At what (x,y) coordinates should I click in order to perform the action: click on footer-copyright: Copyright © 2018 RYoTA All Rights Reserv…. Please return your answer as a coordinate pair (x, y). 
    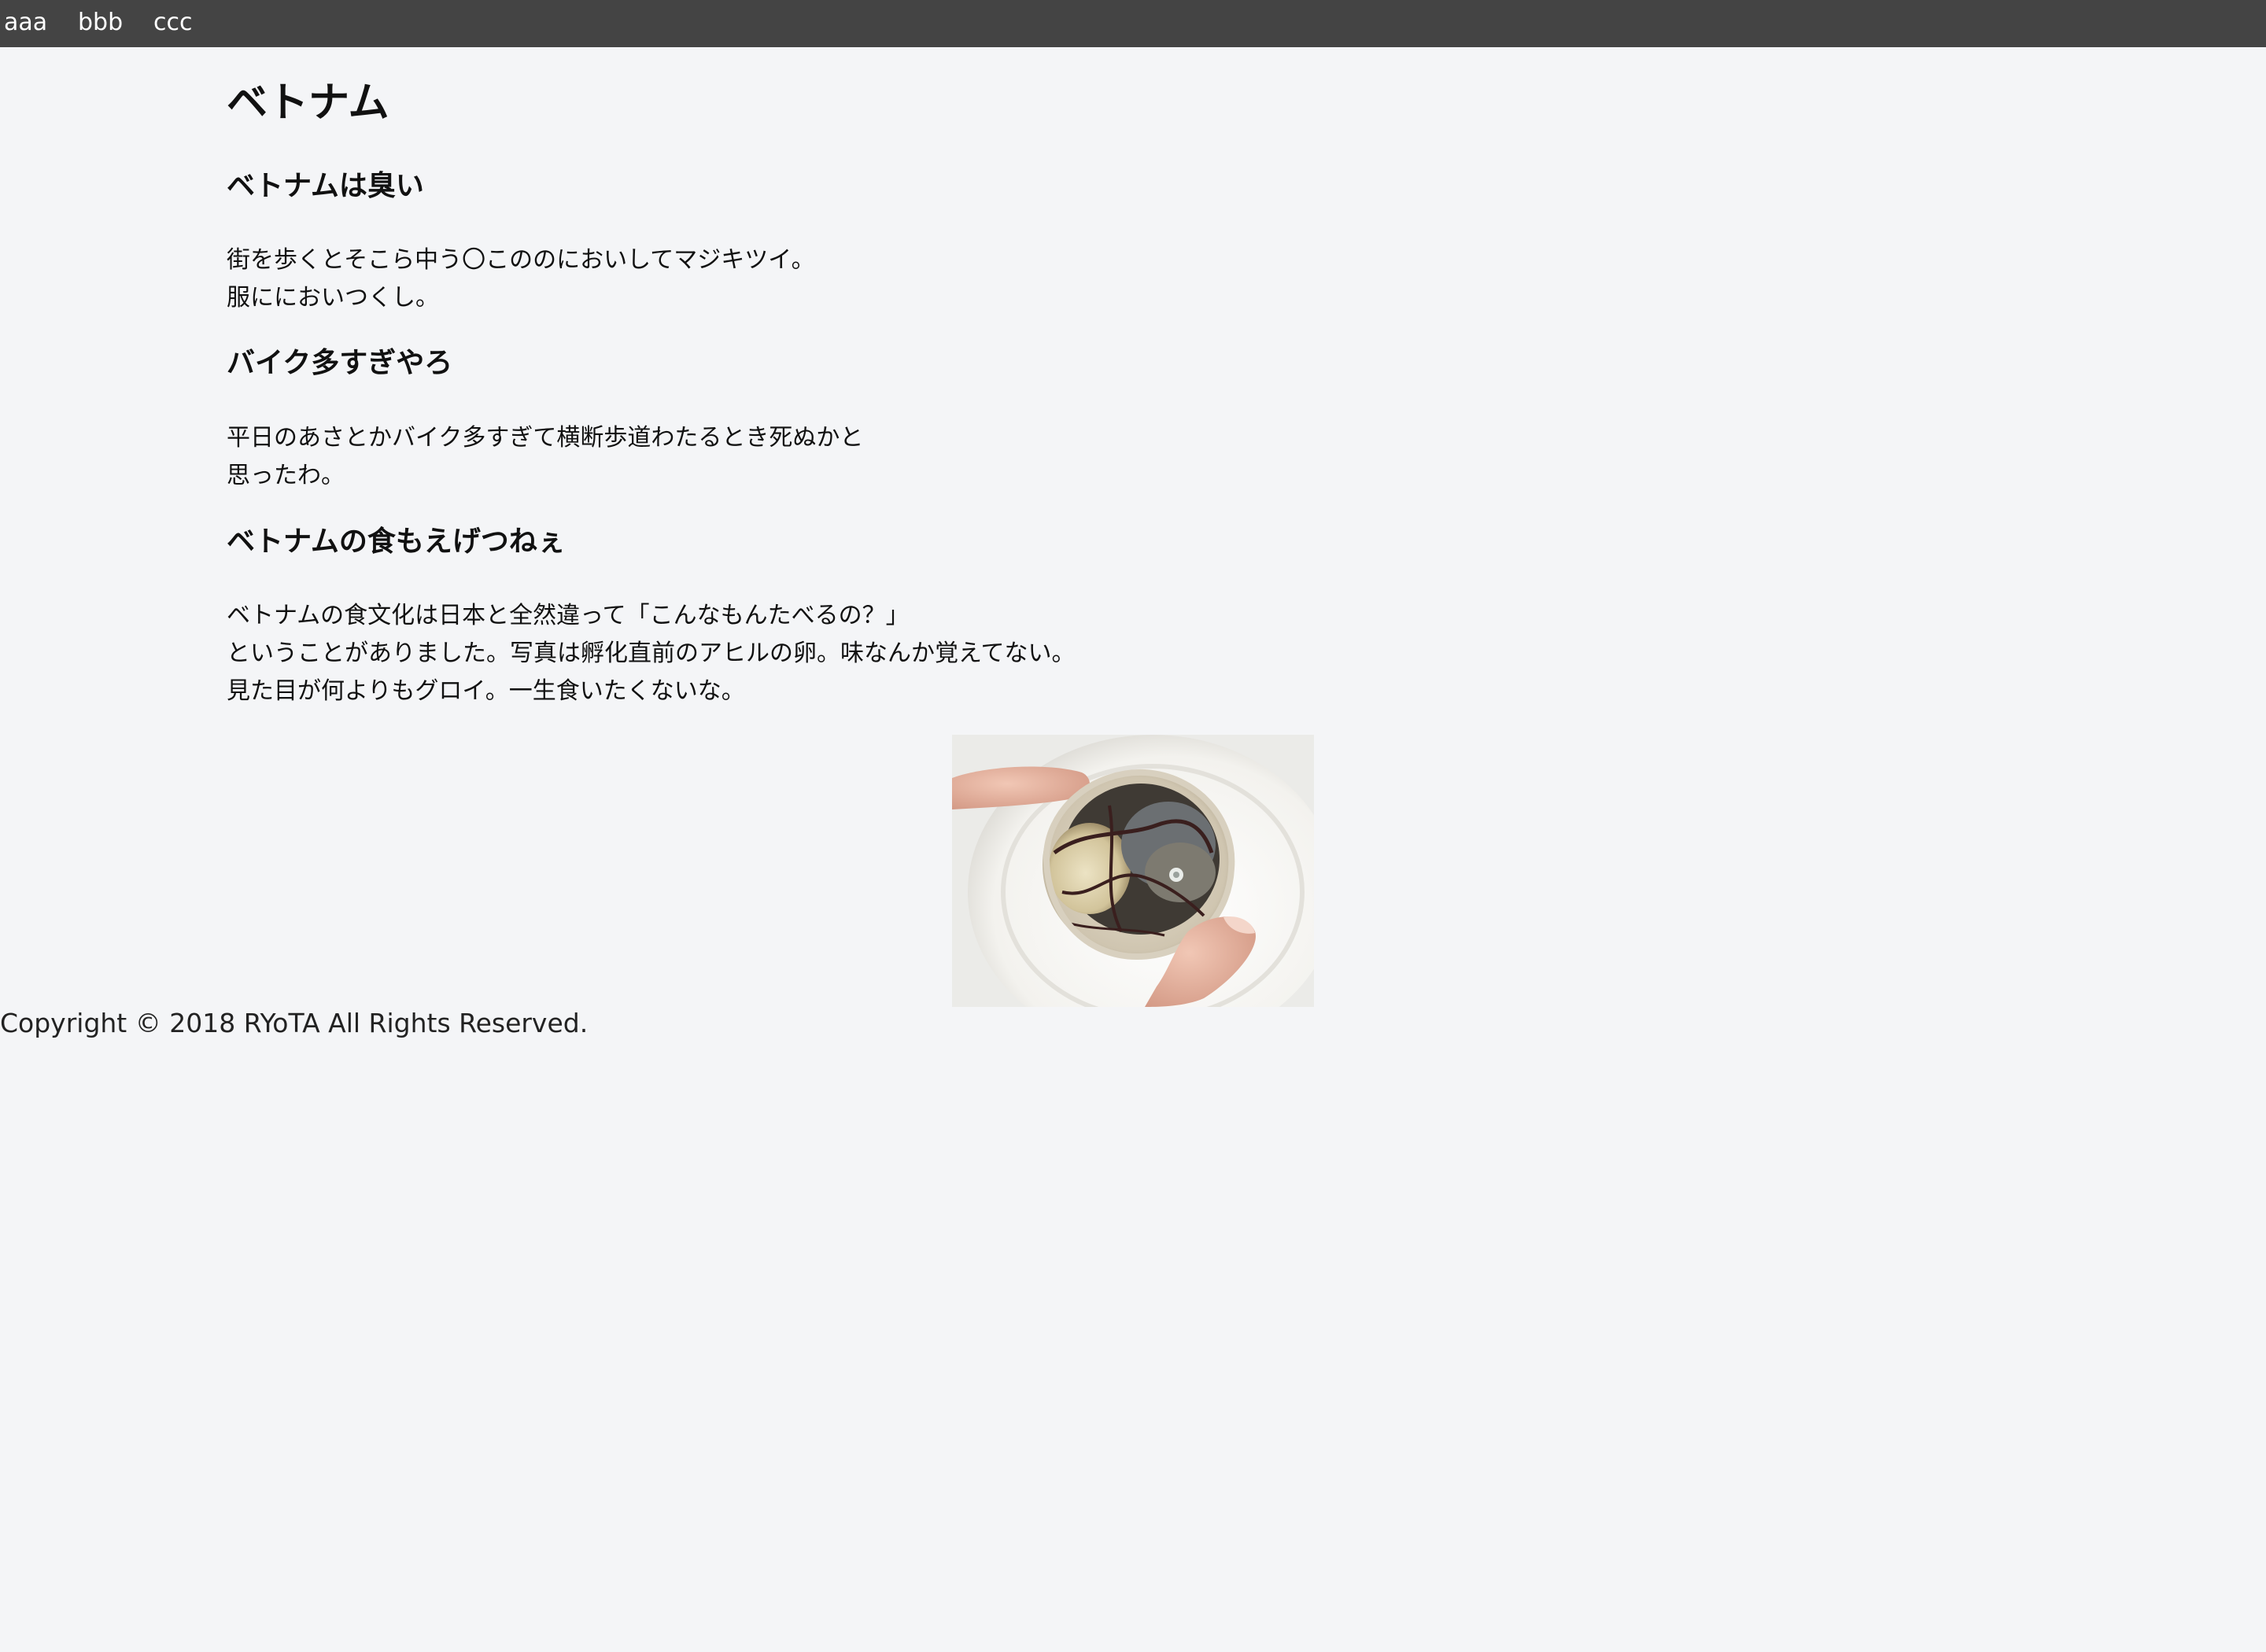
    Looking at the image, I should click on (294, 1023).